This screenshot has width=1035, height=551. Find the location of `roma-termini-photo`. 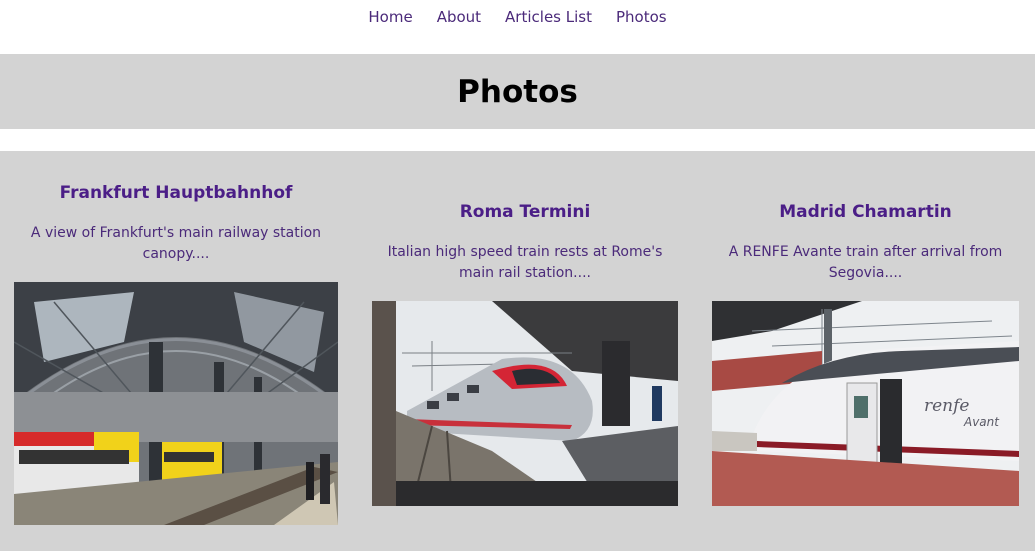

roma-termini-photo is located at coordinates (525, 403).